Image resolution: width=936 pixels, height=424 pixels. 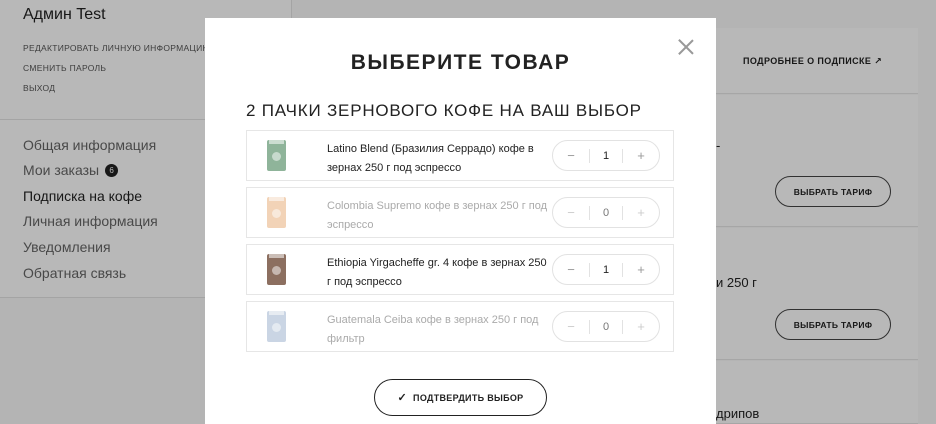 What do you see at coordinates (460, 397) in the screenshot?
I see `confirm-selection-button: ✓ ПОДТВЕРДИТЬ ВЫБОР` at bounding box center [460, 397].